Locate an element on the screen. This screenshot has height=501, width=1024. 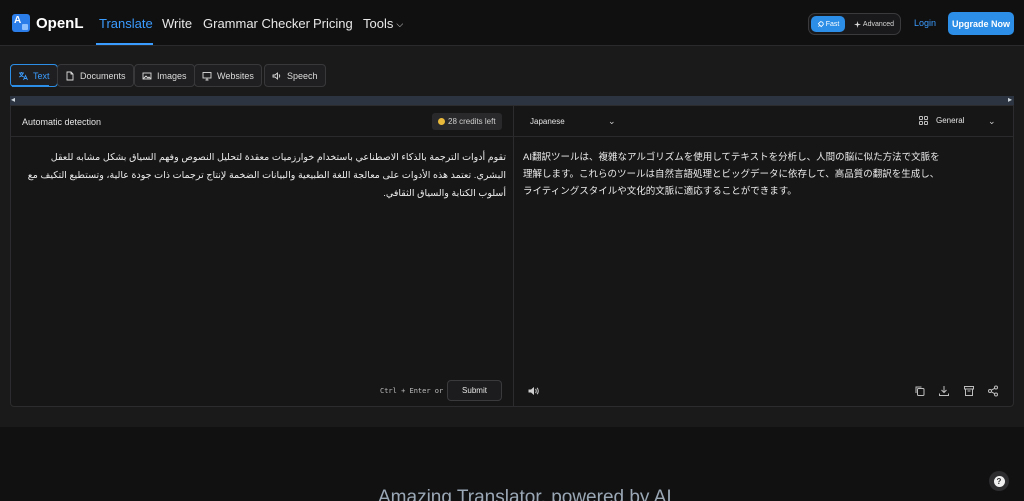
help-button: ? is located at coordinates (999, 481).